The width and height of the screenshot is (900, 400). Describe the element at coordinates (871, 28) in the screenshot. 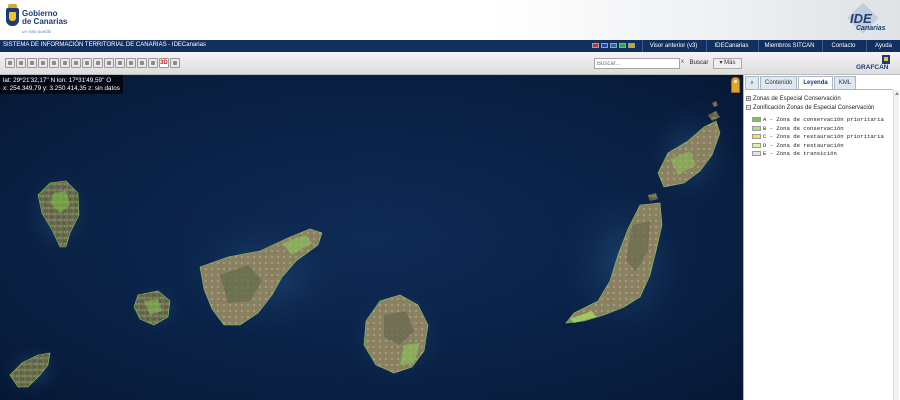

I see `ide-subtitle: Canarias` at that location.